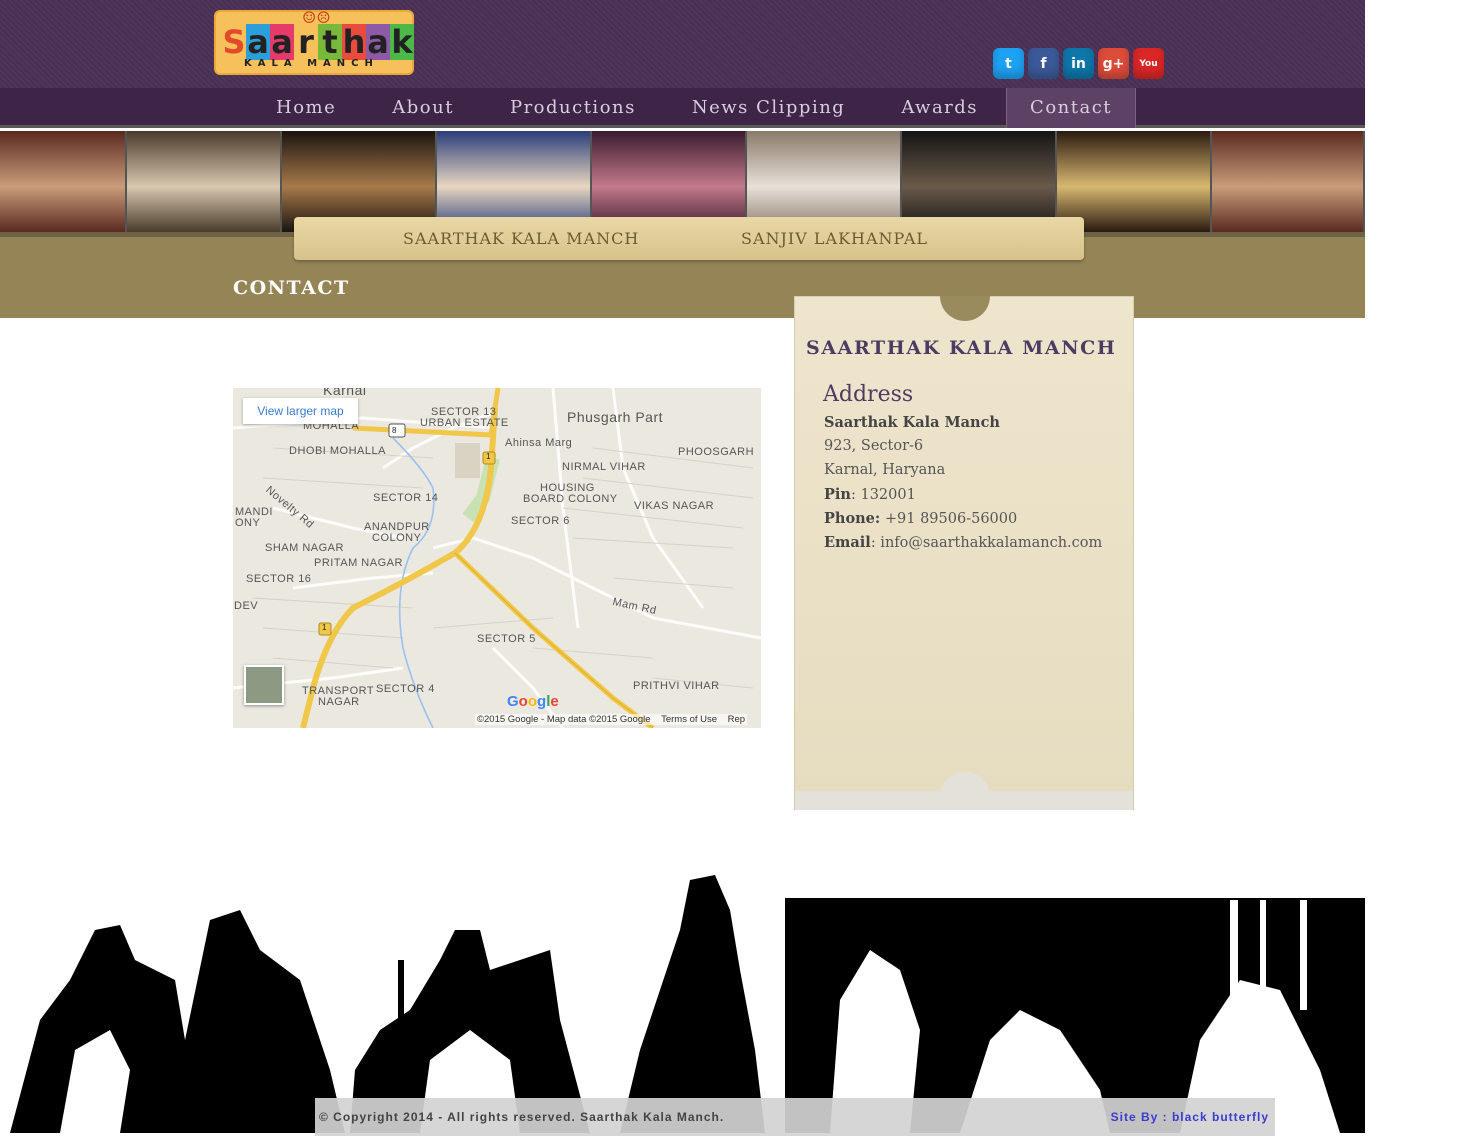  I want to click on map-label: PHOOSGARH, so click(716, 452).